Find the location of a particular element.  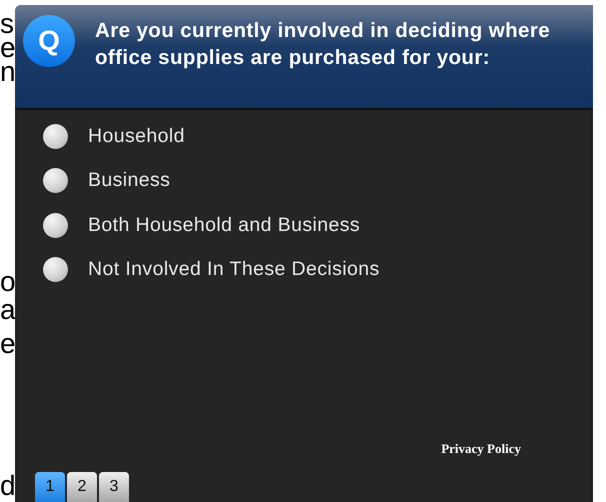

page-button: 3 is located at coordinates (114, 487).